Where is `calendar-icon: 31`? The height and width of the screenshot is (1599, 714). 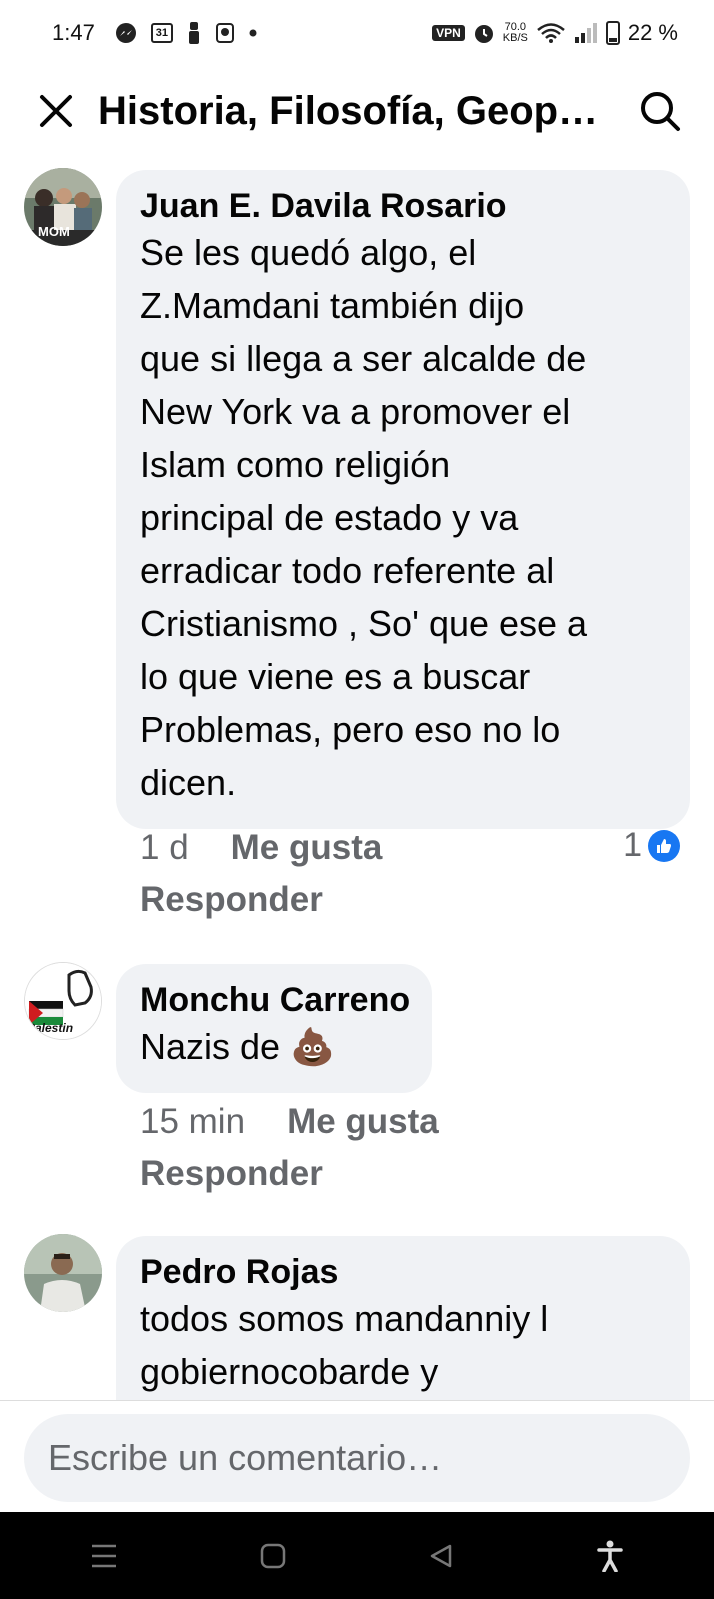
calendar-icon: 31 is located at coordinates (161, 33).